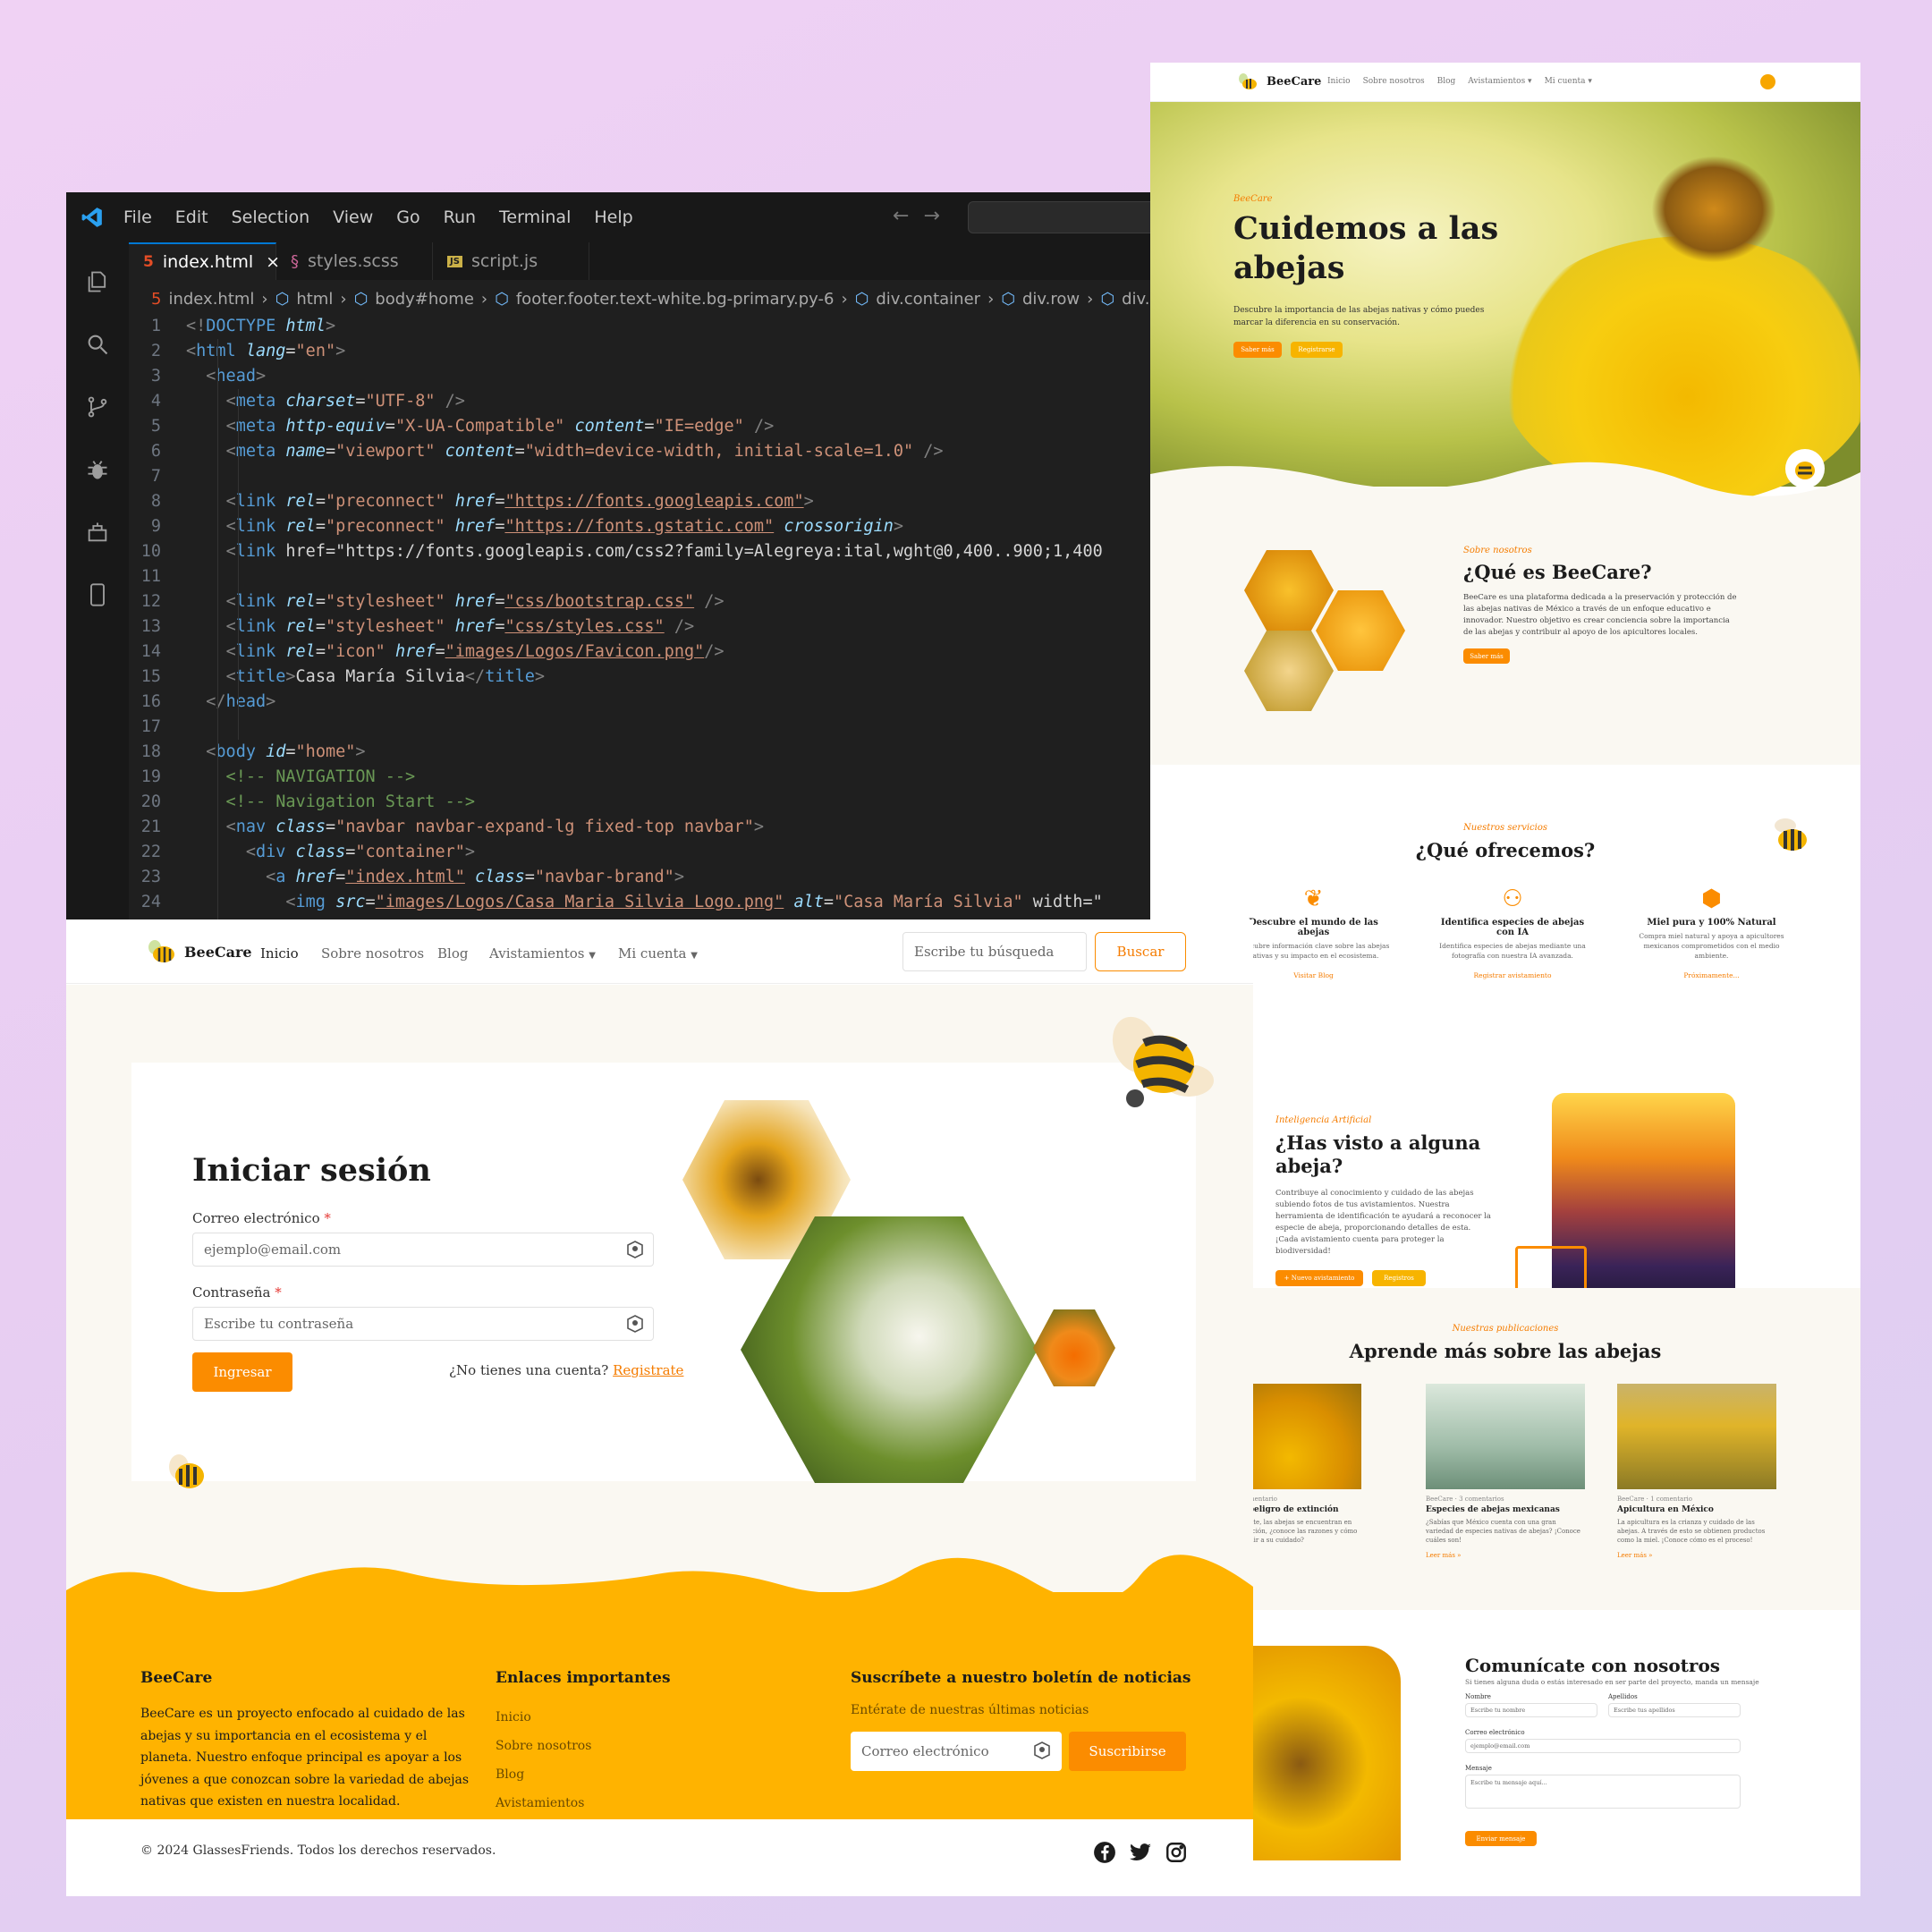 The height and width of the screenshot is (1932, 1932). Describe the element at coordinates (97, 596) in the screenshot. I see `device-preview-icon` at that location.